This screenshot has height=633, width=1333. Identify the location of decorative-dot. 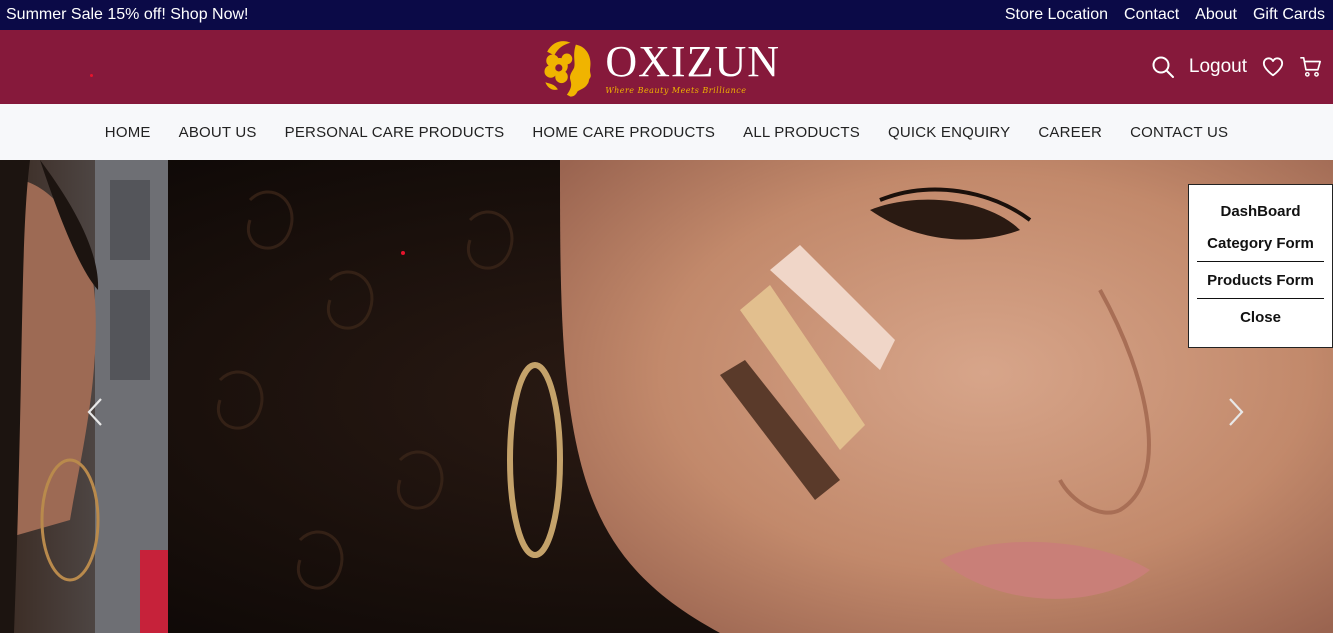
(91, 75).